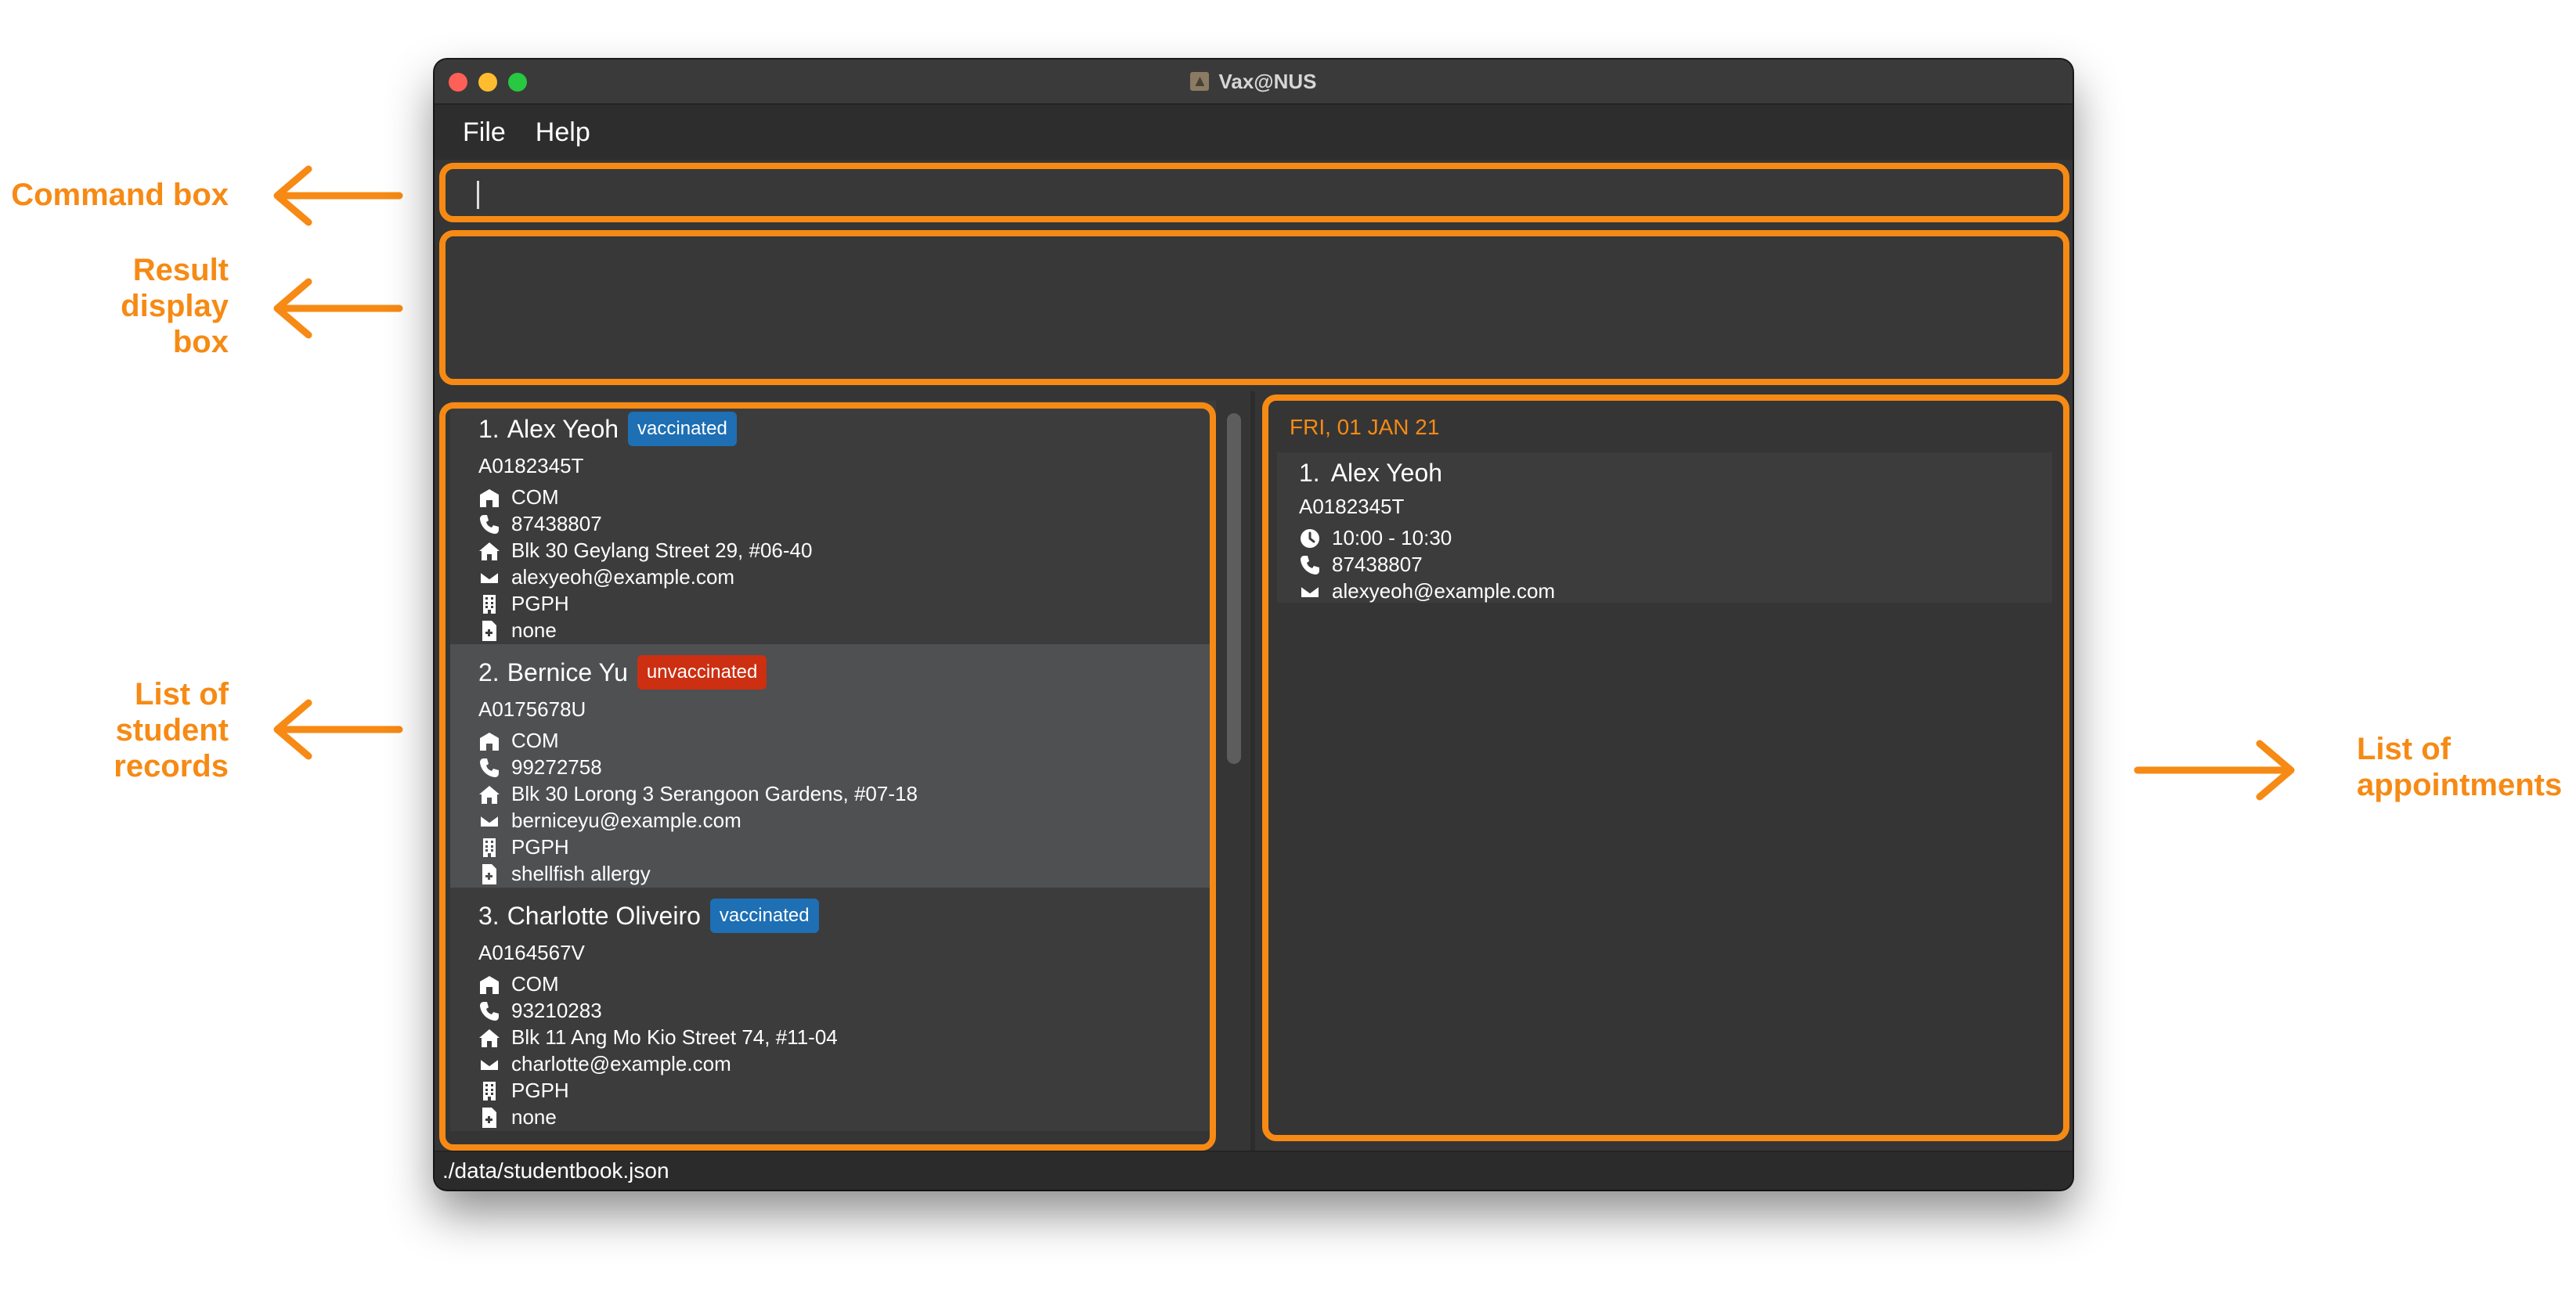 Image resolution: width=2576 pixels, height=1304 pixels. What do you see at coordinates (581, 873) in the screenshot?
I see `medical-text: shellfish allergy` at bounding box center [581, 873].